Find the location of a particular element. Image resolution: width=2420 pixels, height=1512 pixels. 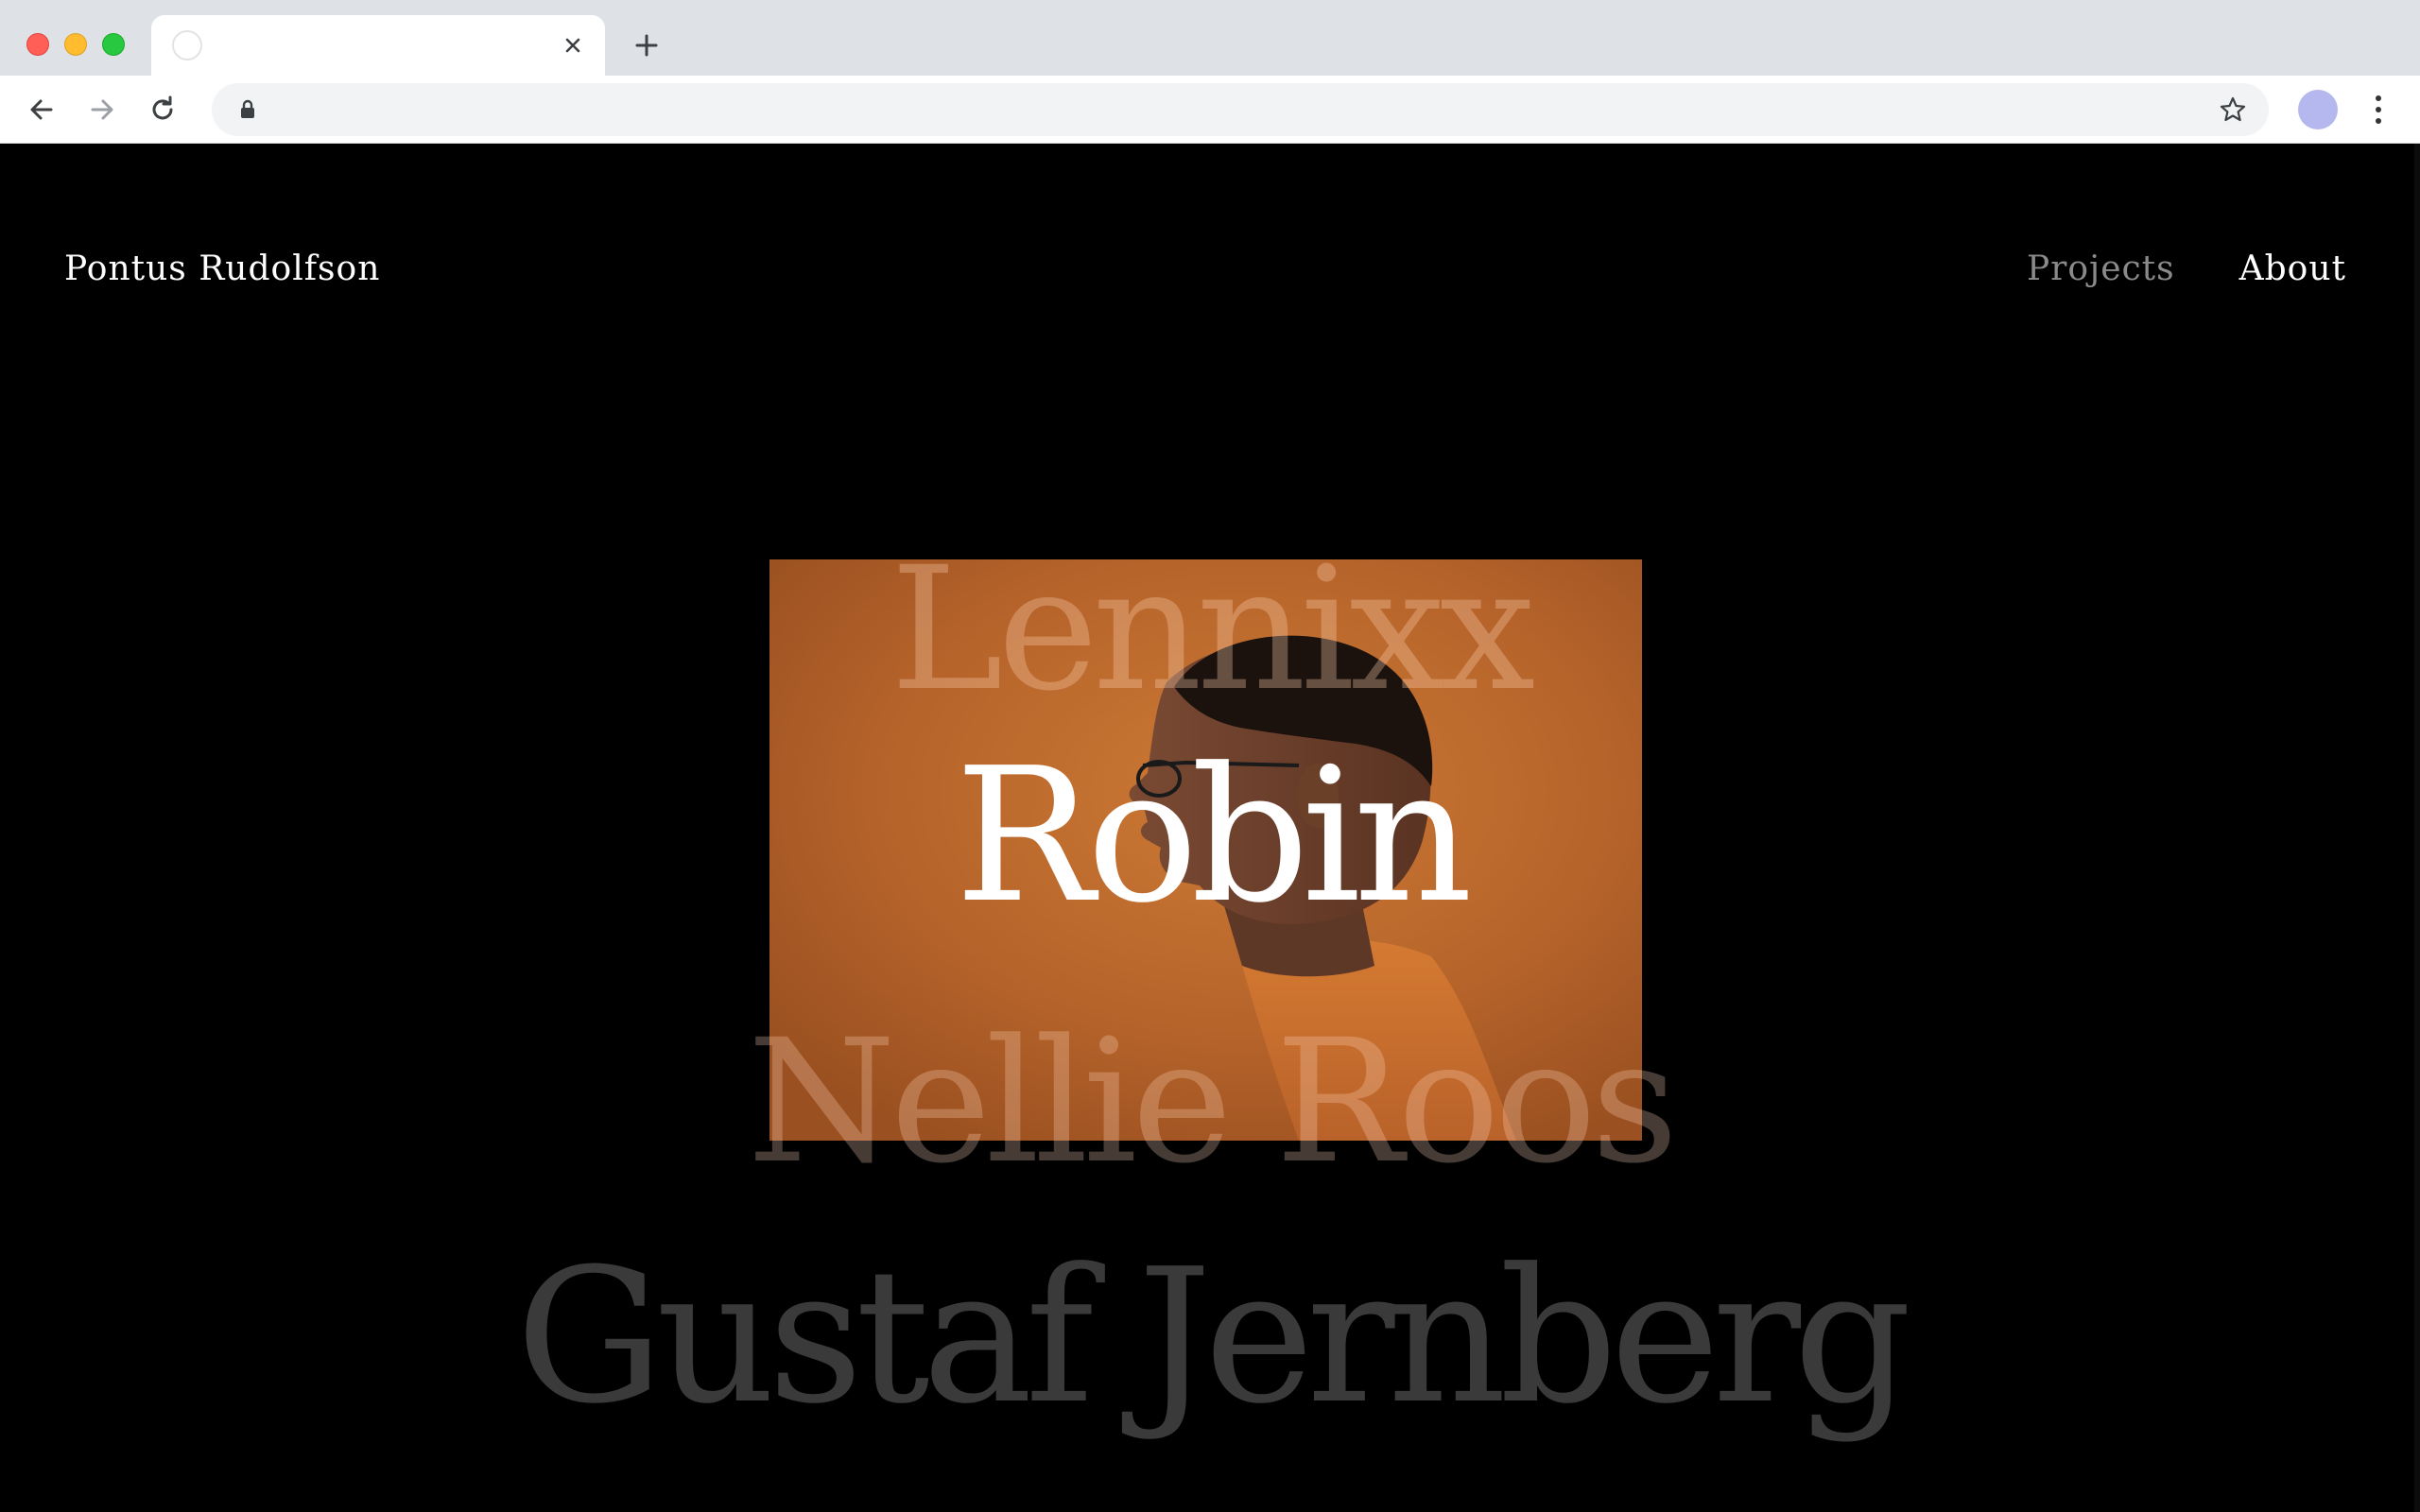

site-nav: Projects About is located at coordinates (2186, 268).